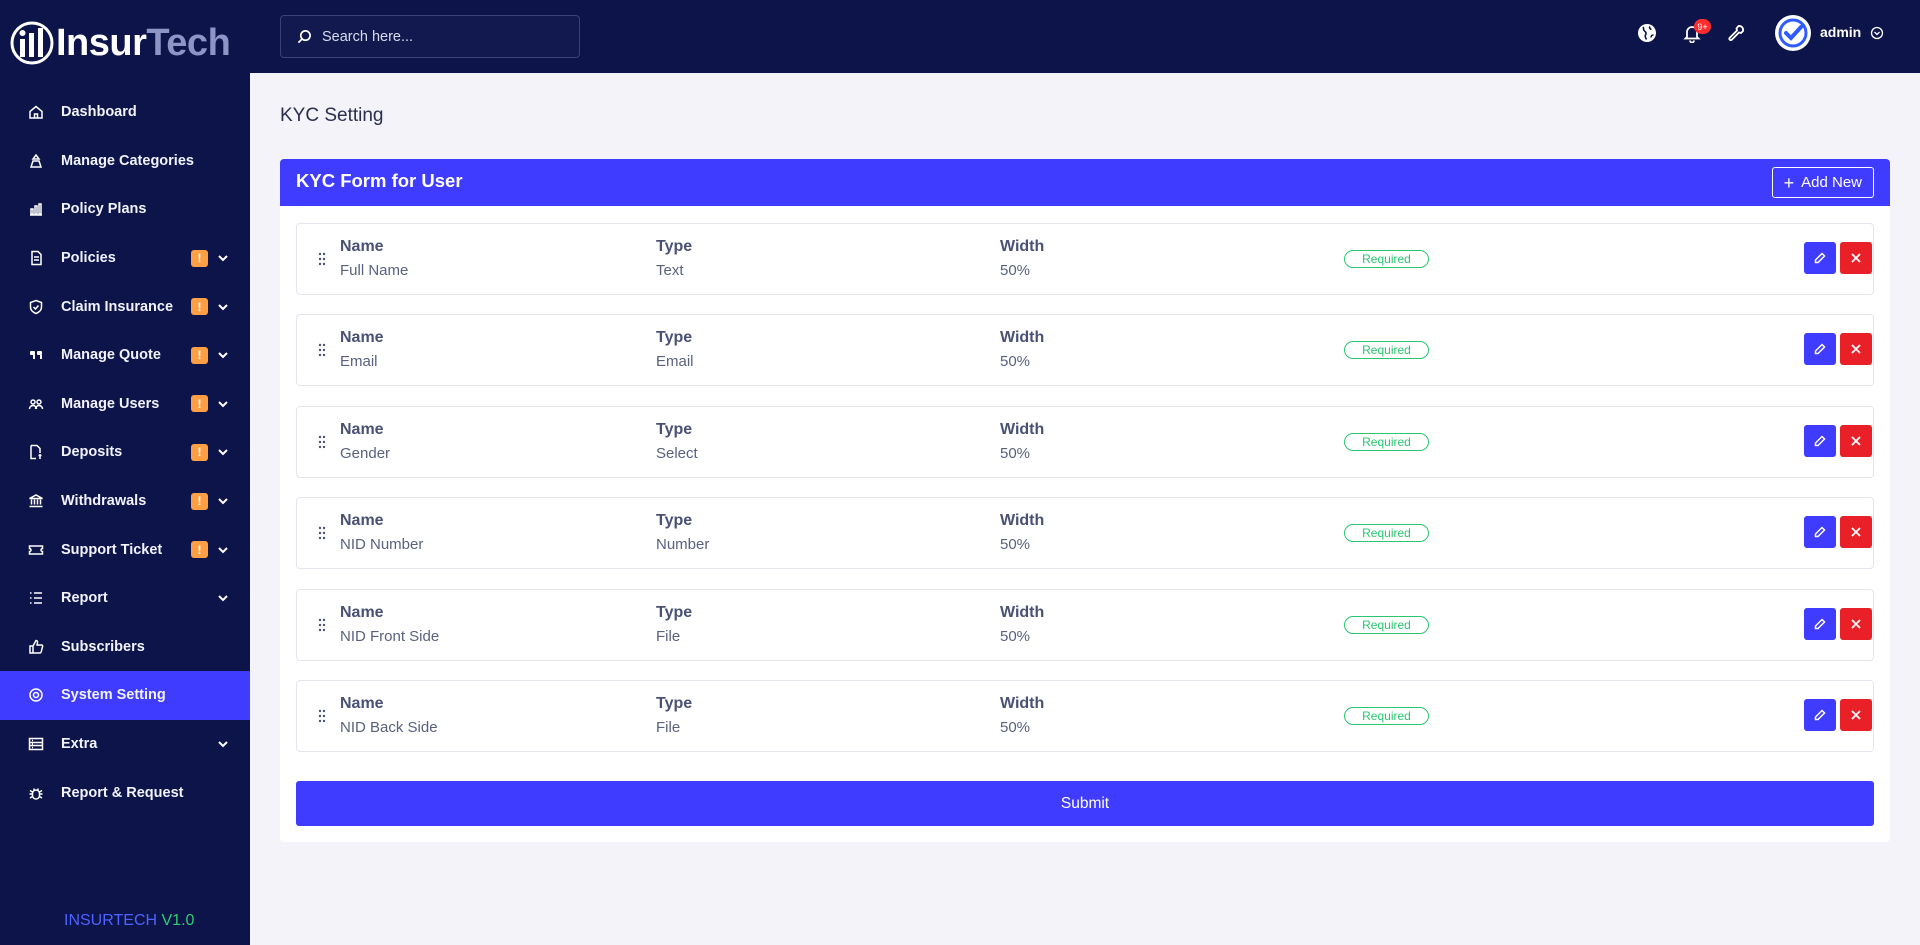 The image size is (1920, 945). Describe the element at coordinates (36, 501) in the screenshot. I see `bank-icon` at that location.